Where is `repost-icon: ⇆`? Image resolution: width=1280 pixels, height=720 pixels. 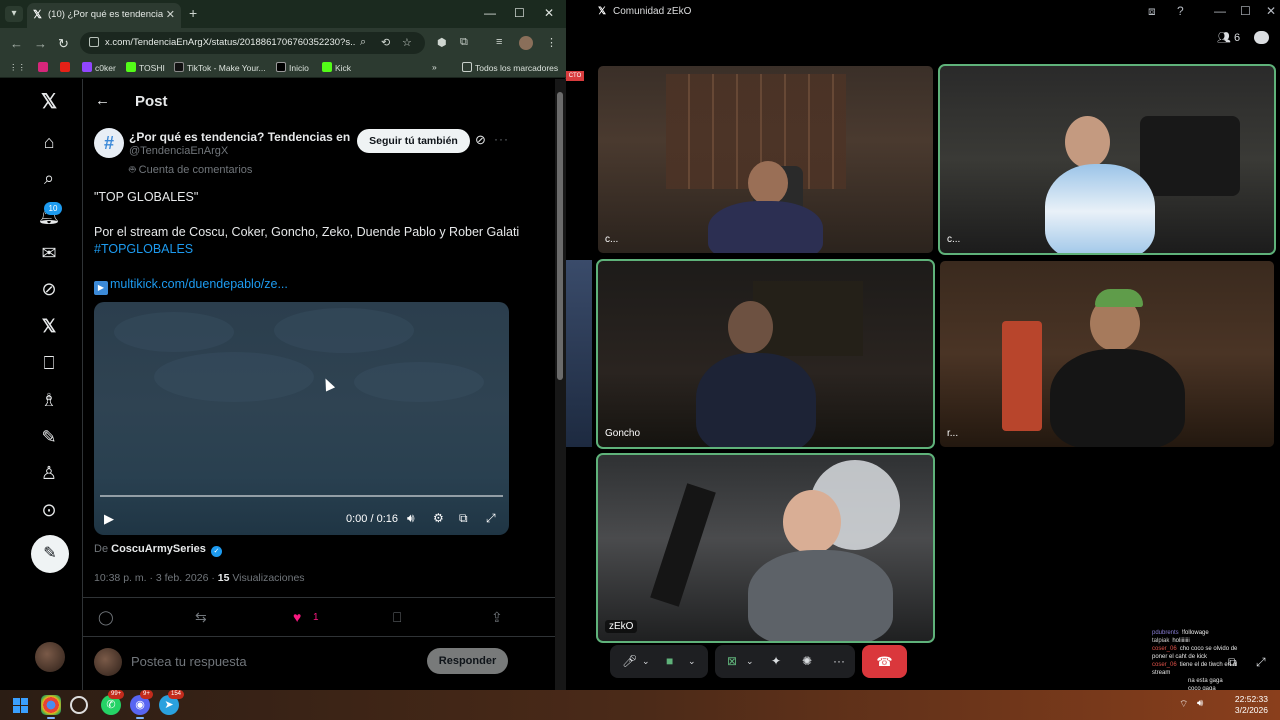 repost-icon: ⇆ is located at coordinates (201, 617).